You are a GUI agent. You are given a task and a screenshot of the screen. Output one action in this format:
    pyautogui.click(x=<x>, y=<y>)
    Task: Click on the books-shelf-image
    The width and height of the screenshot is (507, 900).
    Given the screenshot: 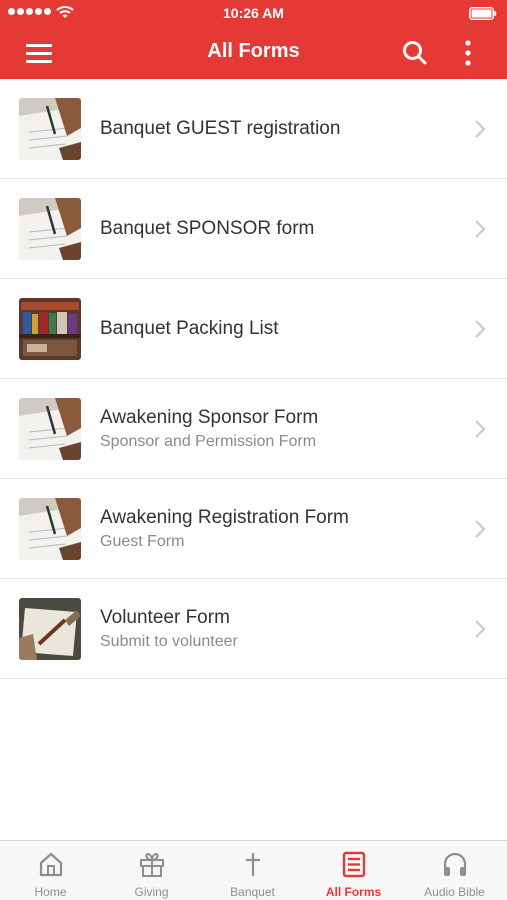 What is the action you would take?
    pyautogui.click(x=50, y=329)
    